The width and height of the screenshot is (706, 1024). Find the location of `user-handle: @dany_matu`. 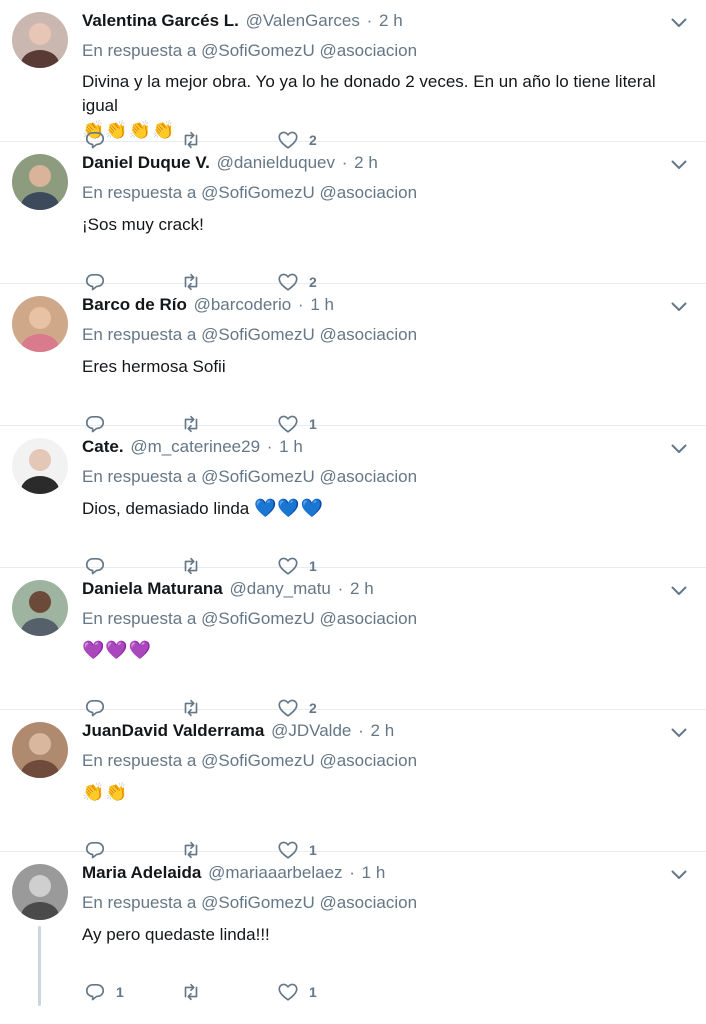

user-handle: @dany_matu is located at coordinates (280, 588).